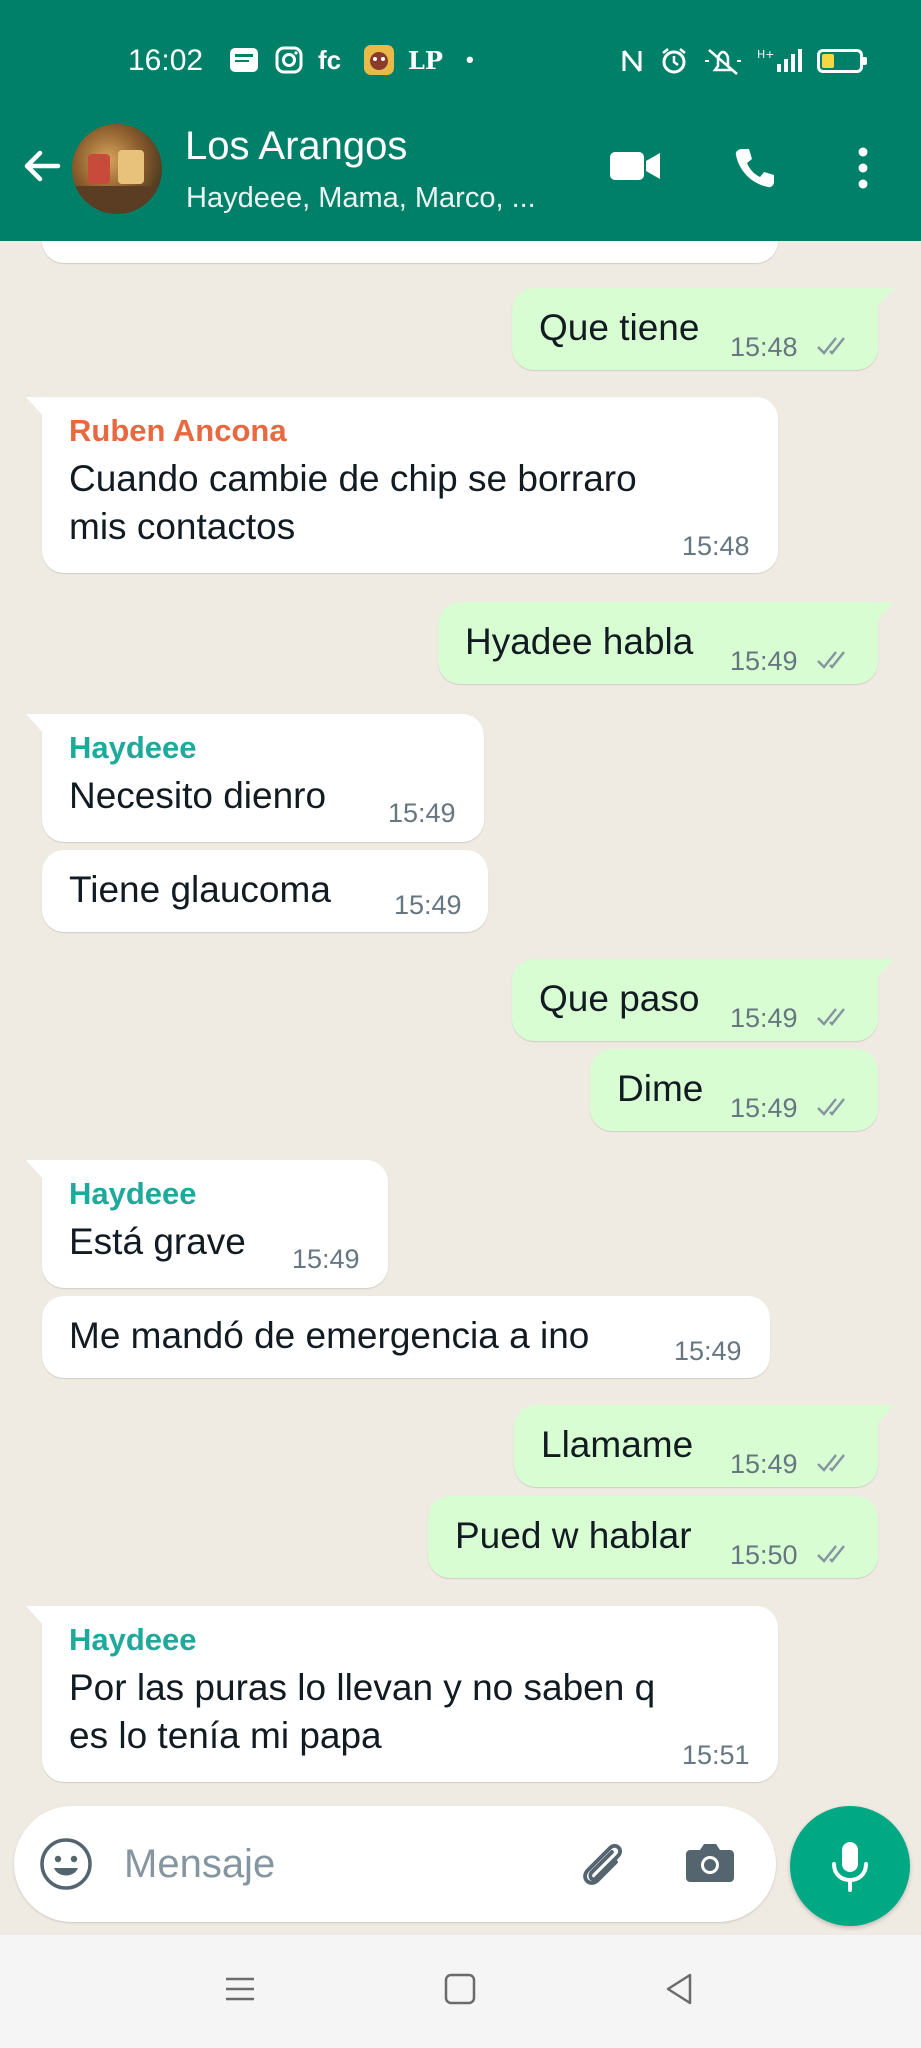 Image resolution: width=921 pixels, height=2048 pixels. I want to click on group-avatar, so click(117, 169).